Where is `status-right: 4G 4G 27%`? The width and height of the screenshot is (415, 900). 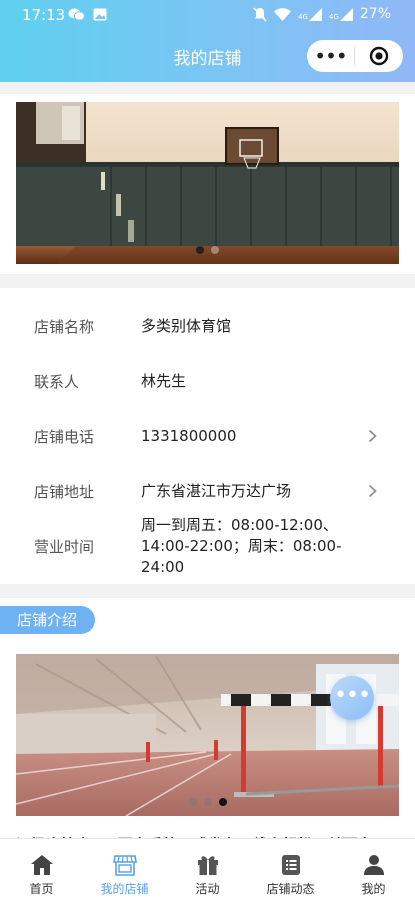
status-right: 4G 4G 27% is located at coordinates (322, 14).